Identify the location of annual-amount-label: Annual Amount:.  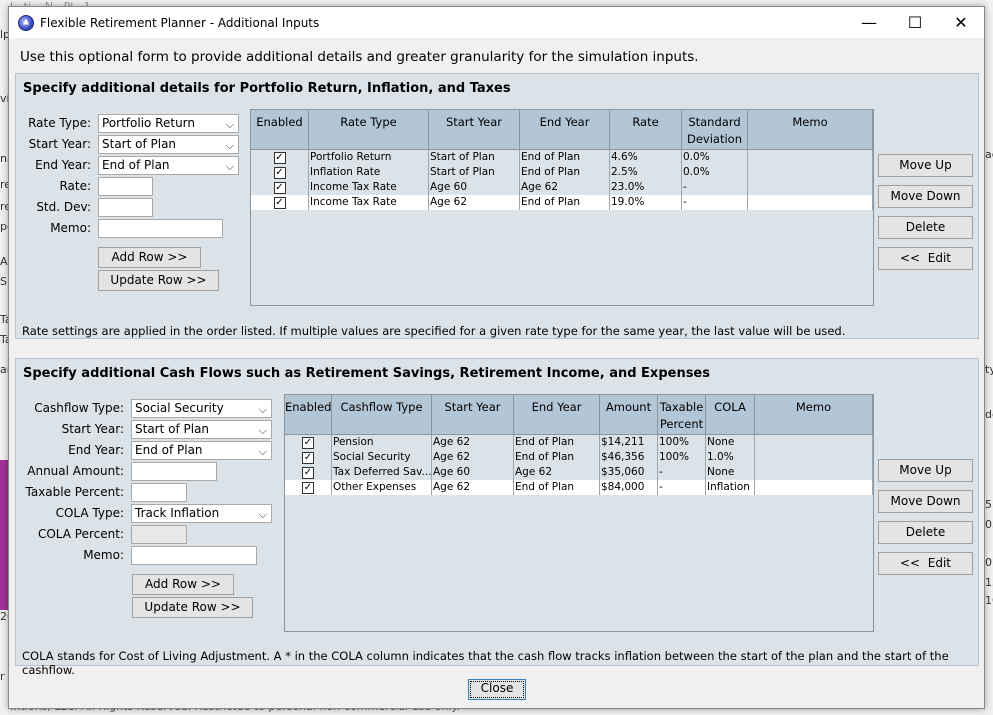
(75, 471).